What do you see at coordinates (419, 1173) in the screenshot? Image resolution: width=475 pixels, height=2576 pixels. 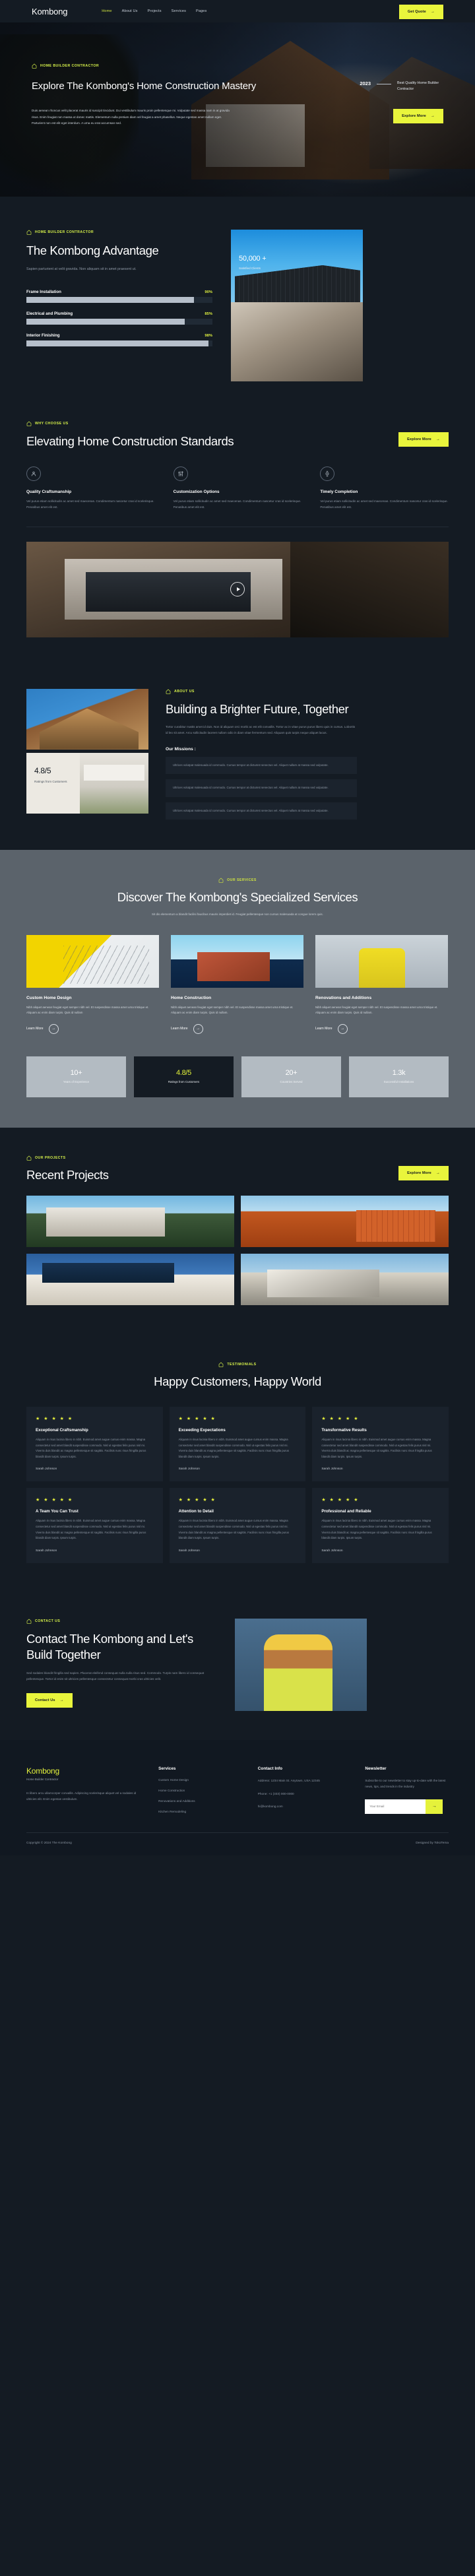 I see `projects-explore-more-label: Explore More` at bounding box center [419, 1173].